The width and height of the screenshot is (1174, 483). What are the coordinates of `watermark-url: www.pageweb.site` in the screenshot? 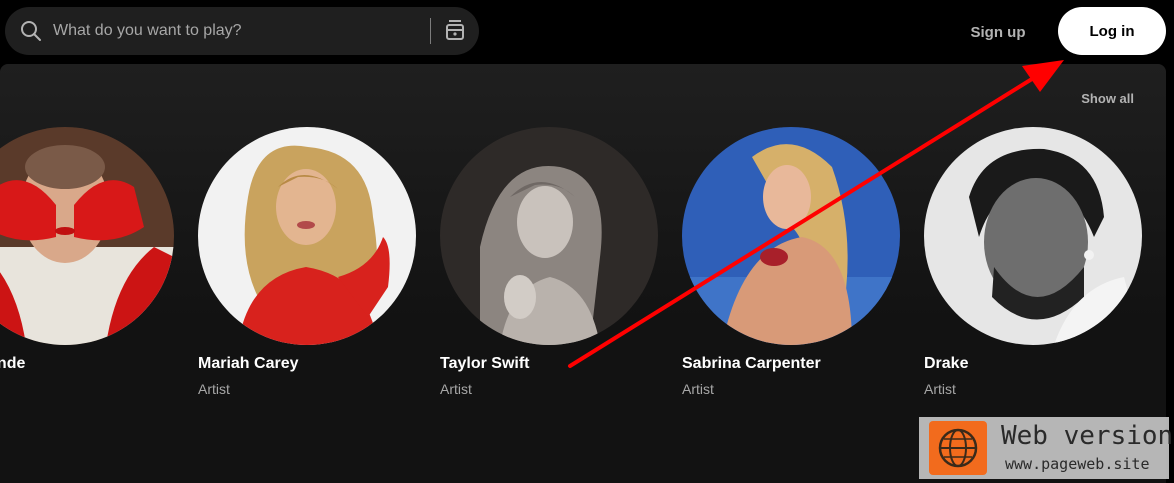 It's located at (1077, 464).